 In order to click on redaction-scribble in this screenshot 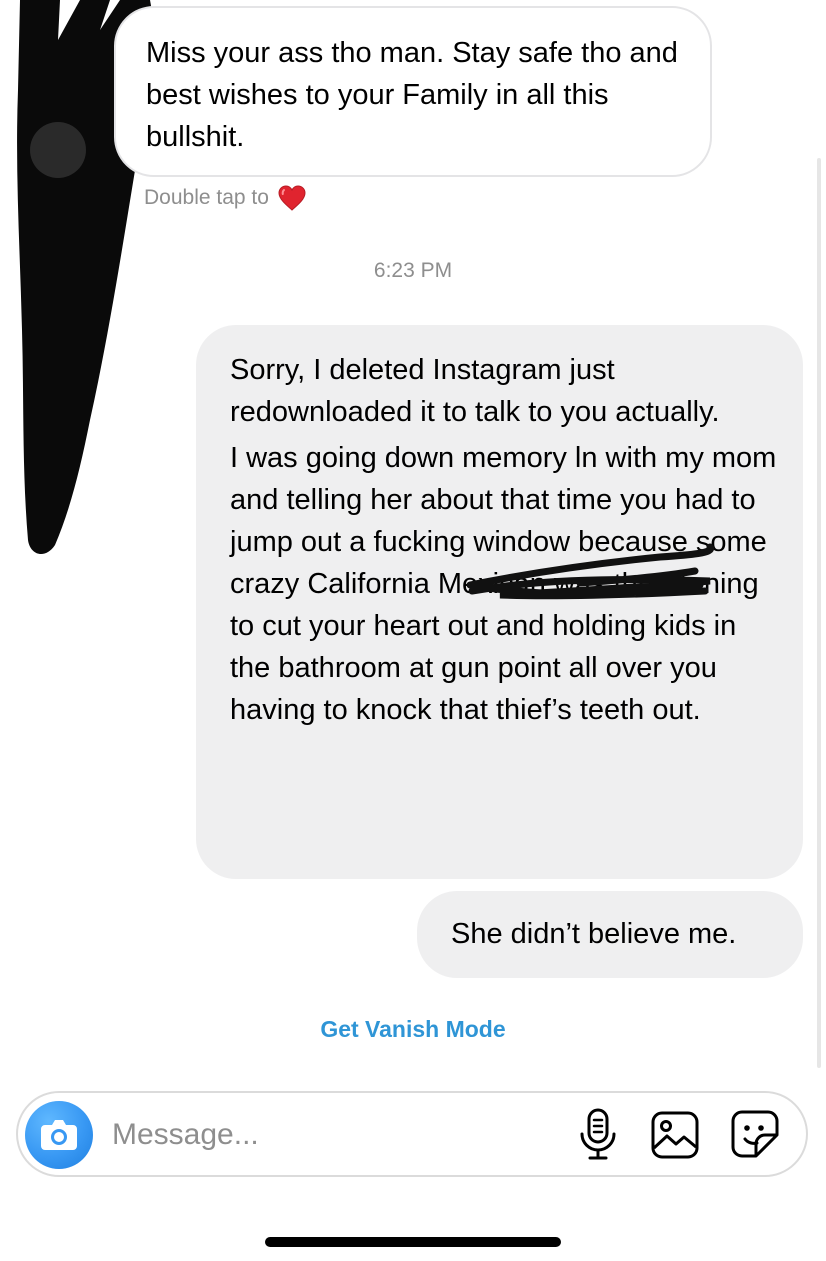, I will do `click(590, 571)`.